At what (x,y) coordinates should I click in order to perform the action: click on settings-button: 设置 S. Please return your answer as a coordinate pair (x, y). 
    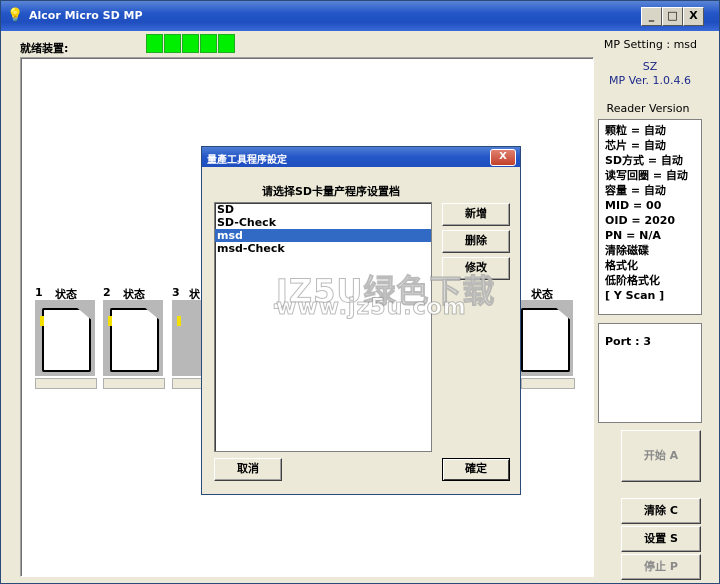
    Looking at the image, I should click on (661, 539).